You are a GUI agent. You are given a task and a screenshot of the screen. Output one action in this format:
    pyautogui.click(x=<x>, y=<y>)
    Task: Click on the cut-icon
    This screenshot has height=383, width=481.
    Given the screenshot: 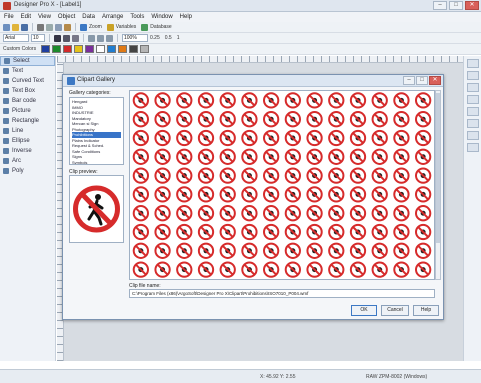 What is the action you would take?
    pyautogui.click(x=49, y=27)
    